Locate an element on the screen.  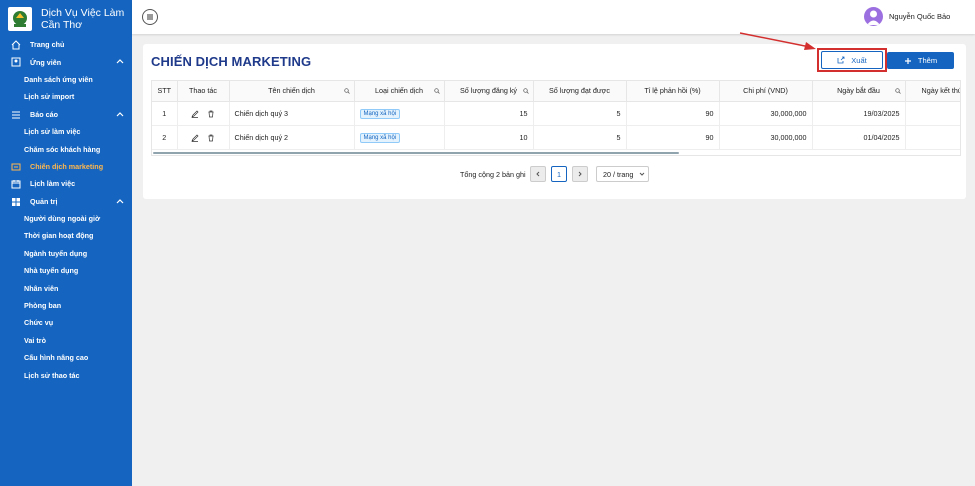
page-number-button: 1 is located at coordinates (559, 174).